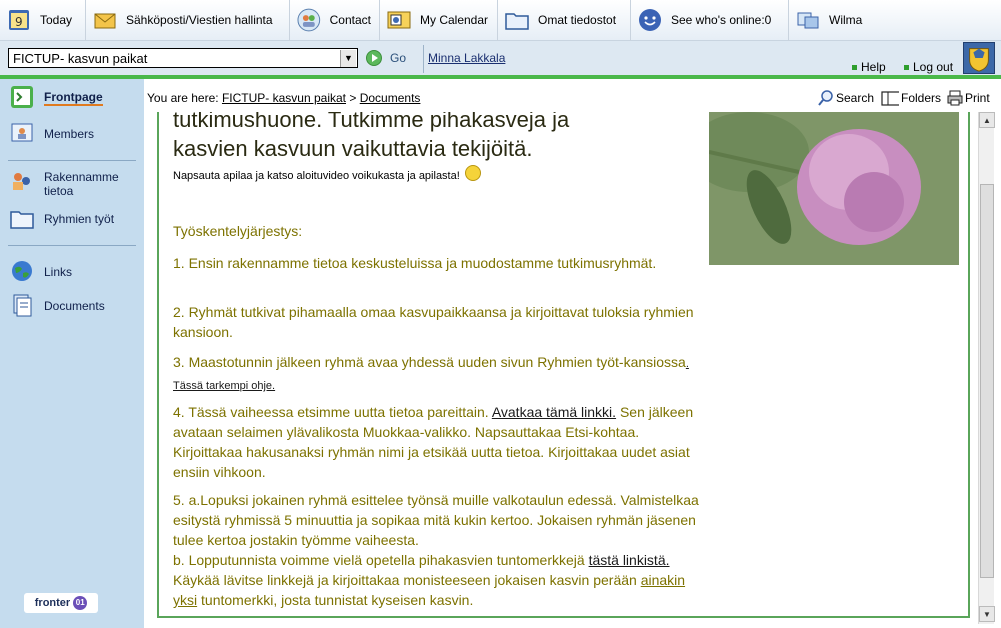  What do you see at coordinates (979, 58) in the screenshot?
I see `crest-icon` at bounding box center [979, 58].